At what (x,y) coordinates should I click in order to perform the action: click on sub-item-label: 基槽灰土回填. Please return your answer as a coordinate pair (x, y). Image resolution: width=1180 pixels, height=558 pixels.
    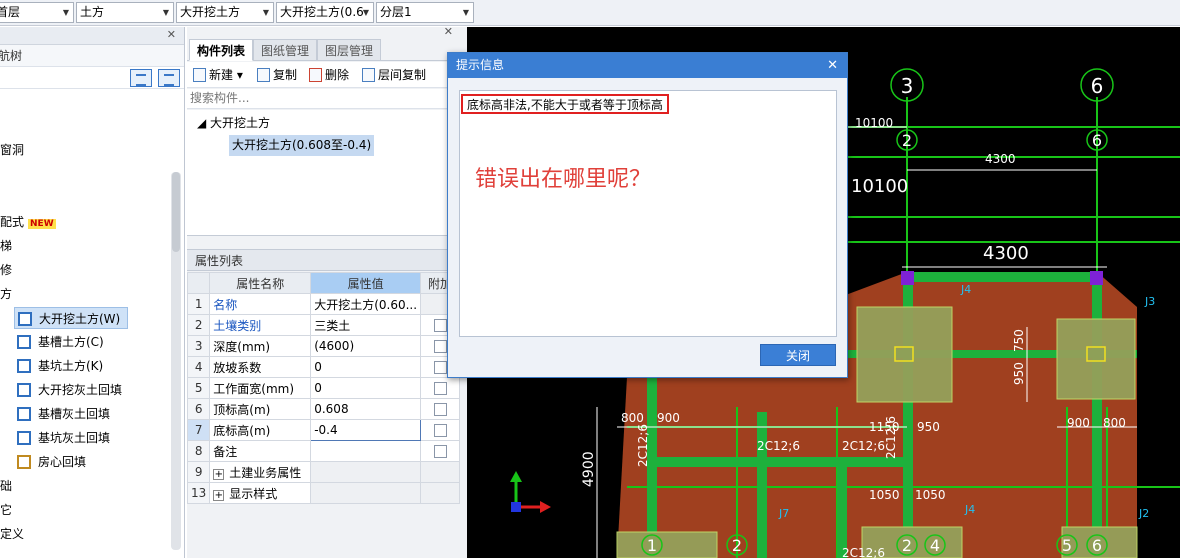
    Looking at the image, I should click on (74, 414).